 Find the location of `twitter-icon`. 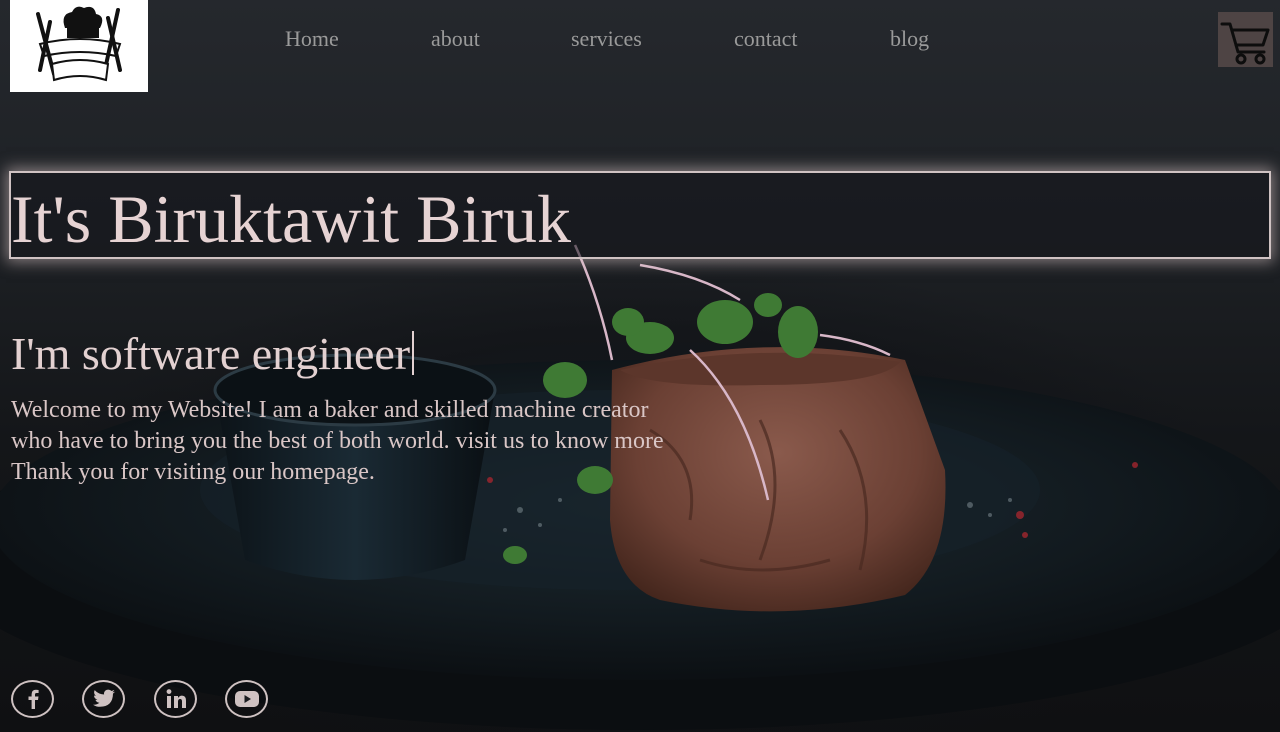

twitter-icon is located at coordinates (103, 698).